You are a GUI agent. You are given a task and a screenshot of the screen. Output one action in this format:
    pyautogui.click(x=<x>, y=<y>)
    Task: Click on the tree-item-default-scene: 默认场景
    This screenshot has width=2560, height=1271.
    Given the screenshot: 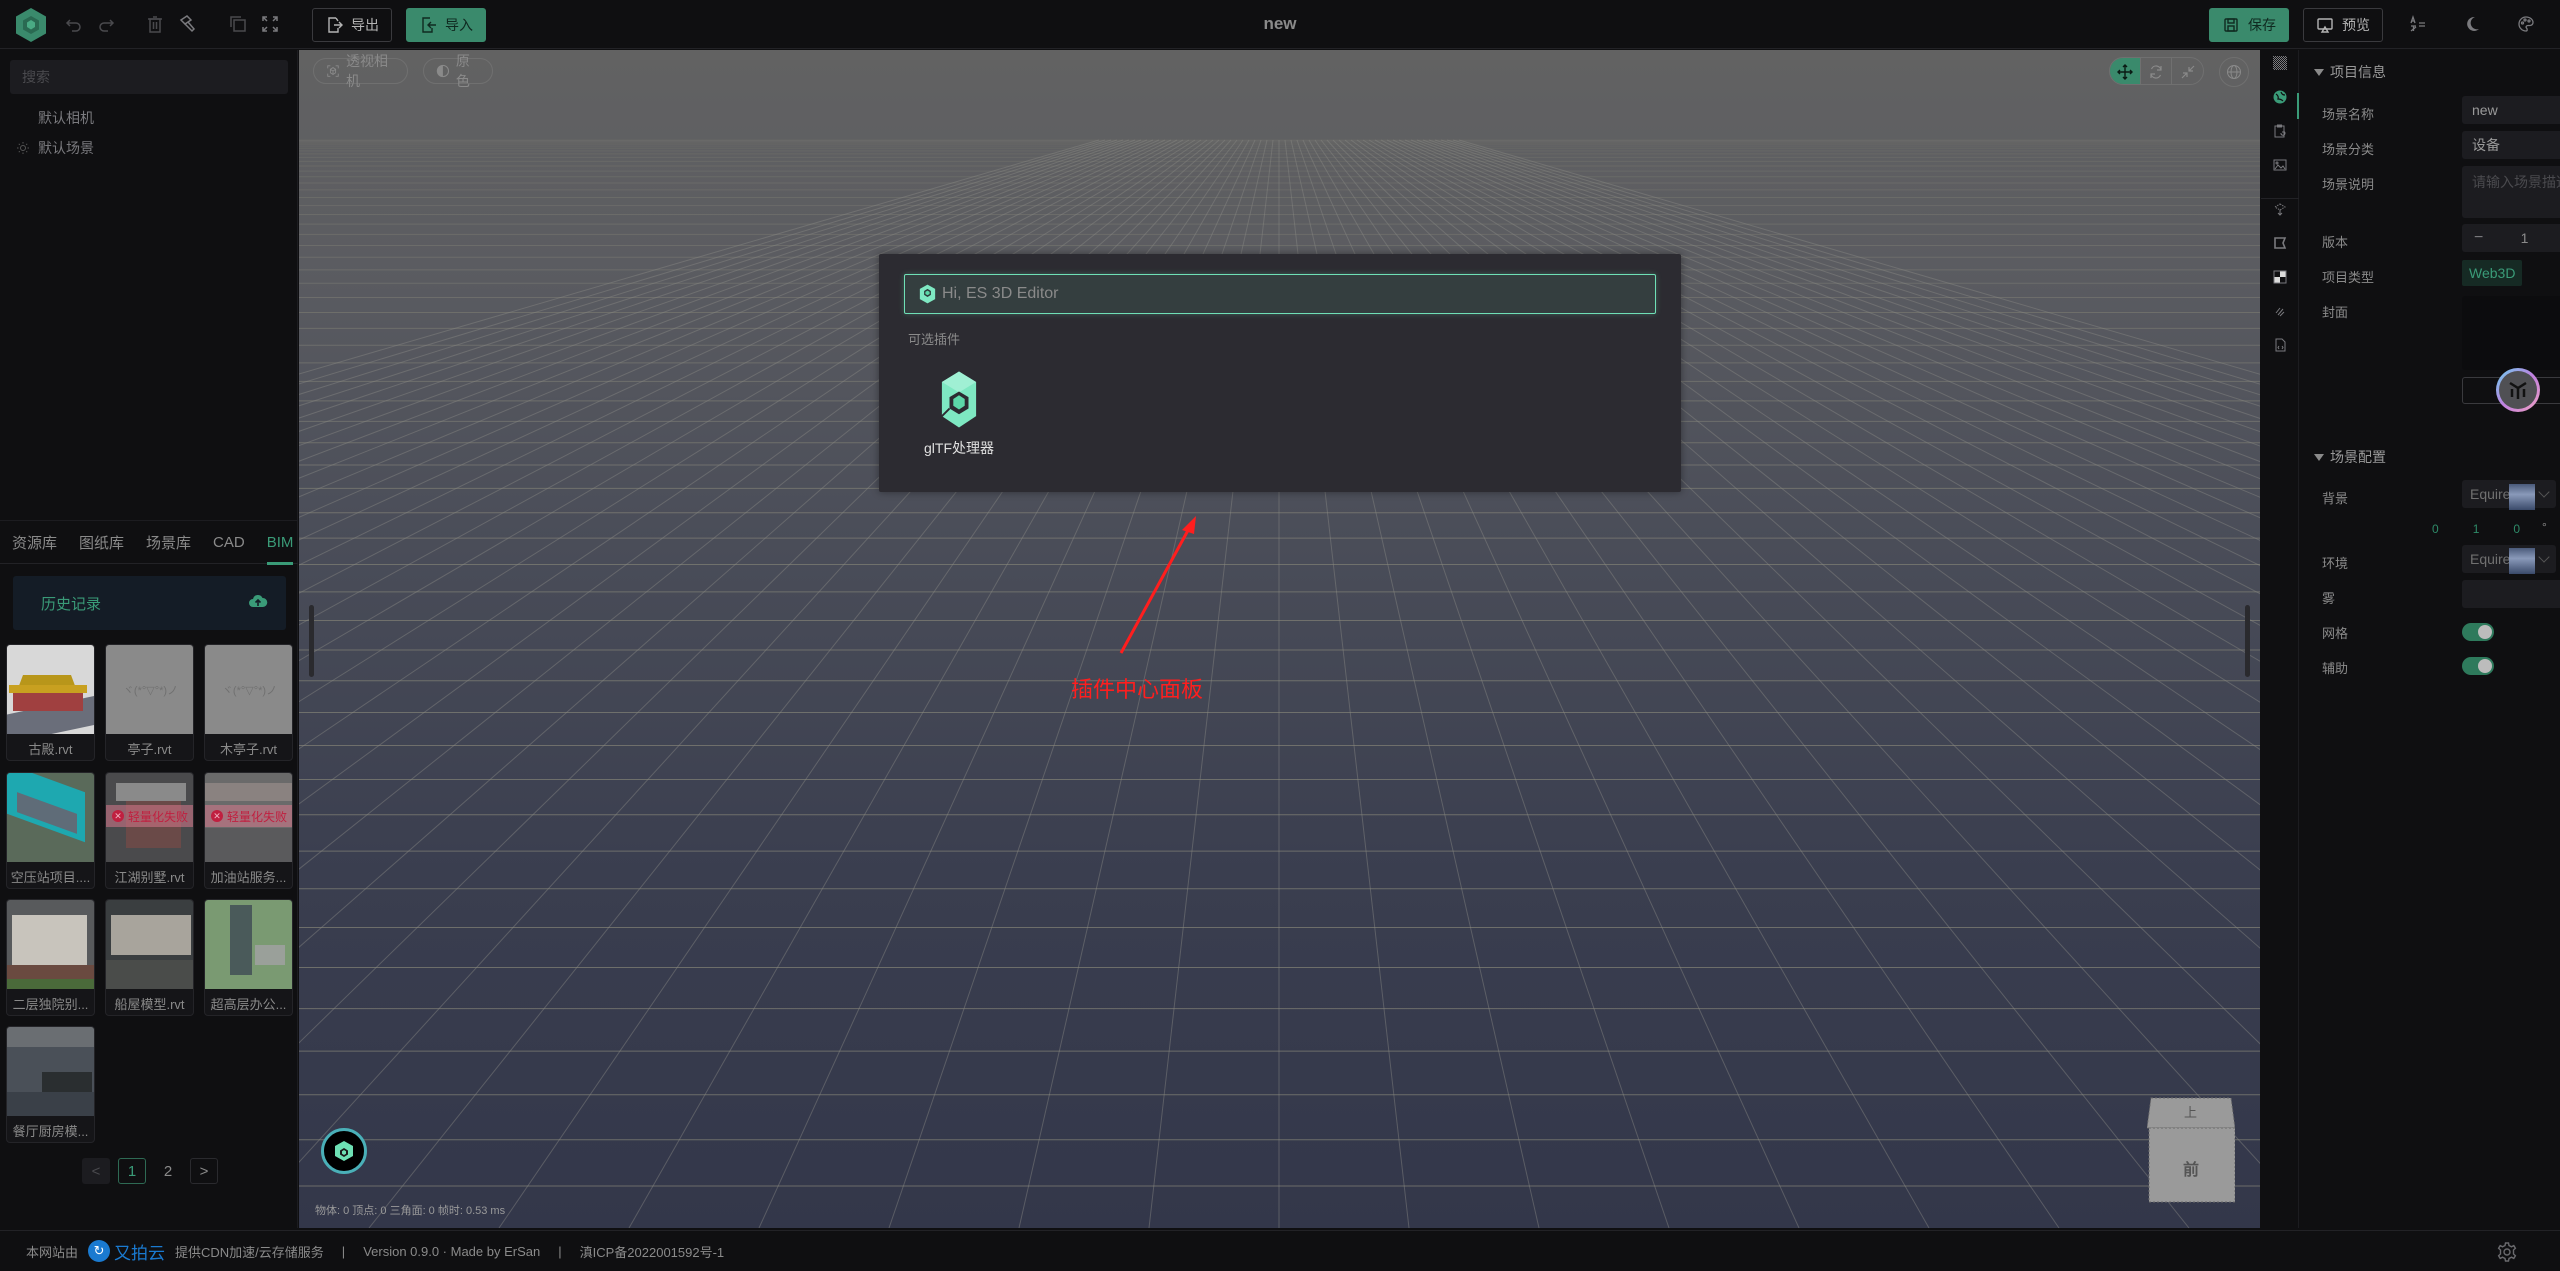 What is the action you would take?
    pyautogui.click(x=149, y=148)
    